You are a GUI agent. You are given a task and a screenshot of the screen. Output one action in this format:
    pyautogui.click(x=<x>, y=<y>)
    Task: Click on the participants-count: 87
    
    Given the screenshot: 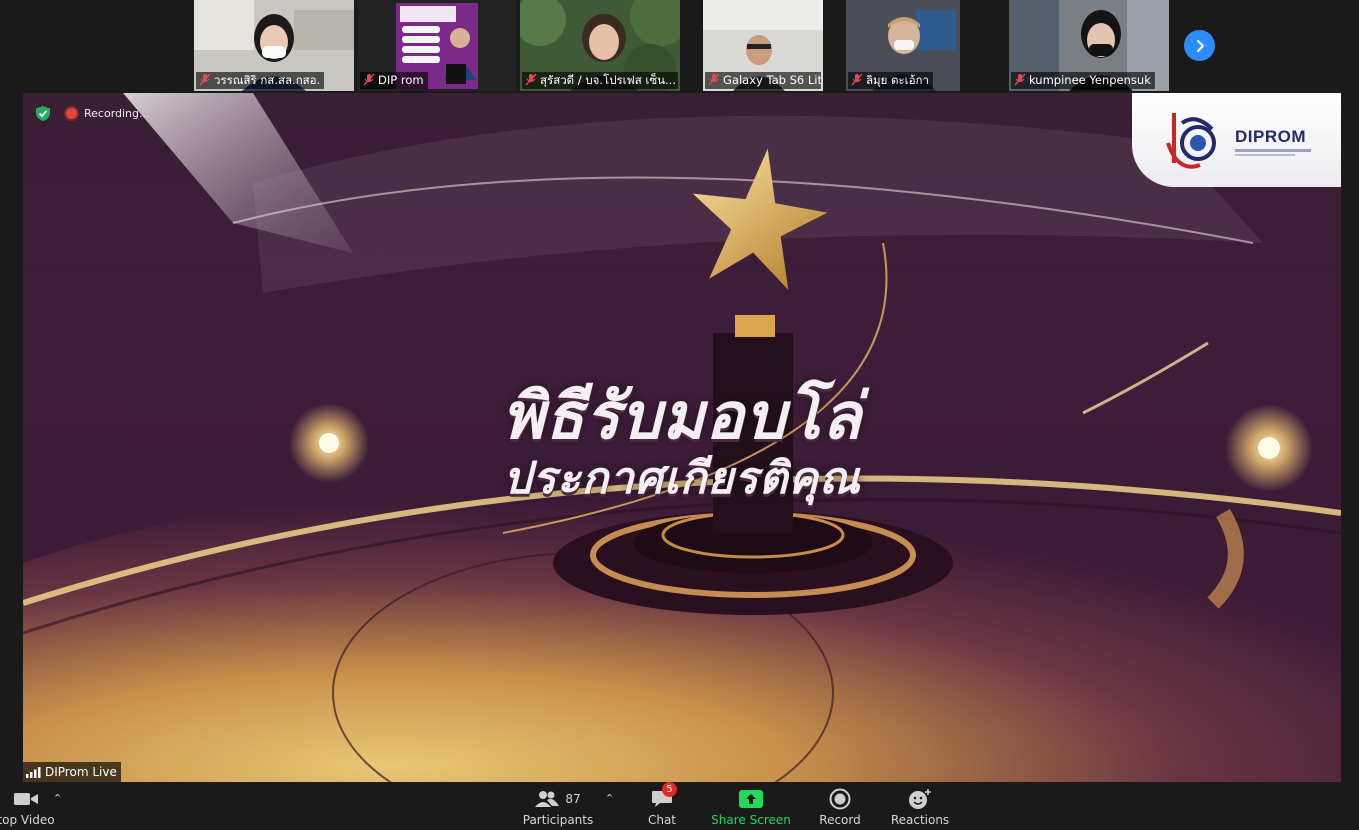 What is the action you would take?
    pyautogui.click(x=573, y=799)
    